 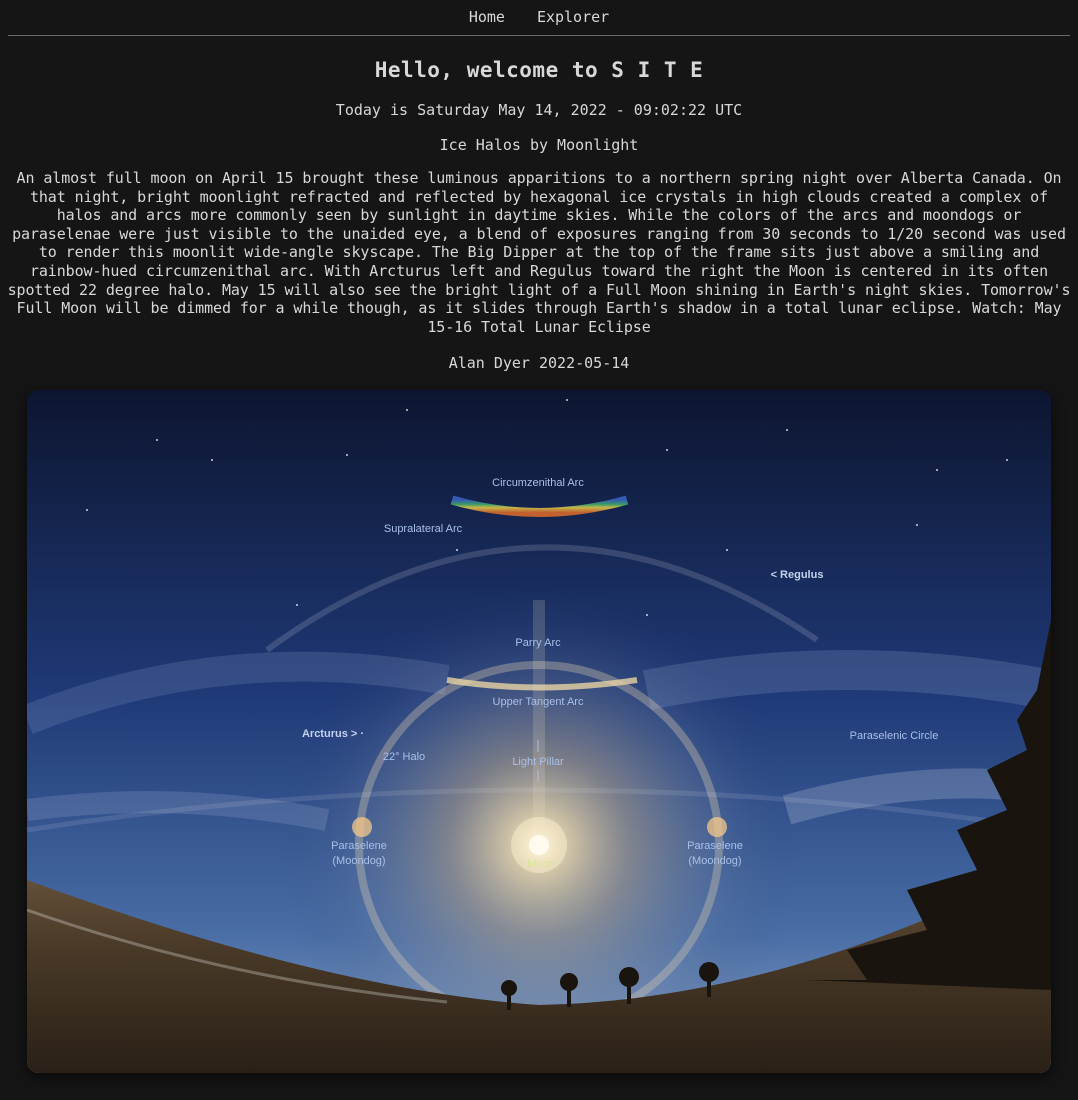 I want to click on label-paraselene-right: Paraselene, so click(x=715, y=846).